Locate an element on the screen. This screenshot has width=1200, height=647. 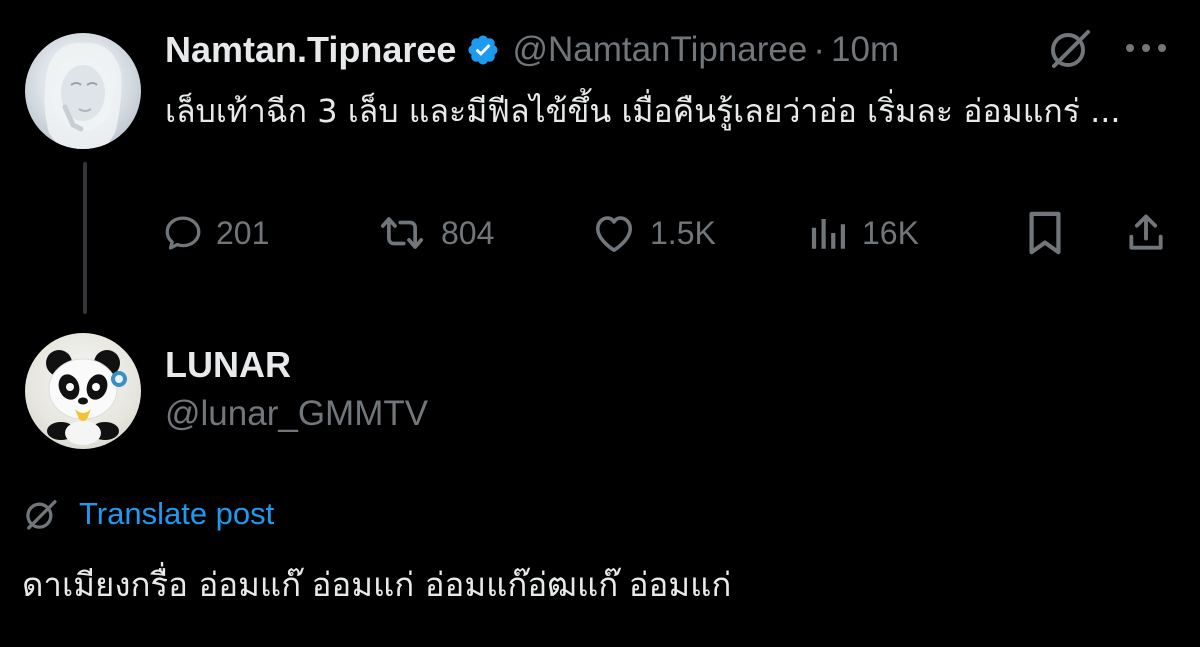
reply-author-display-name: LUNAR is located at coordinates (228, 365).